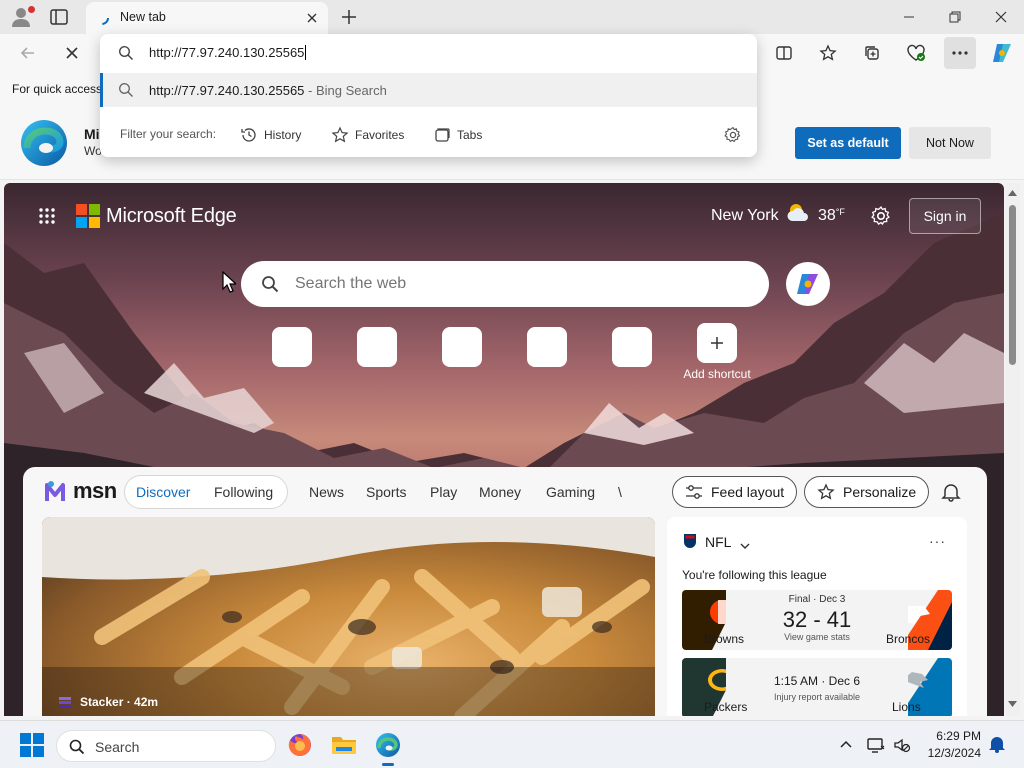 This screenshot has height=768, width=1024. What do you see at coordinates (207, 18) in the screenshot?
I see `tab-new-tab: New tab` at bounding box center [207, 18].